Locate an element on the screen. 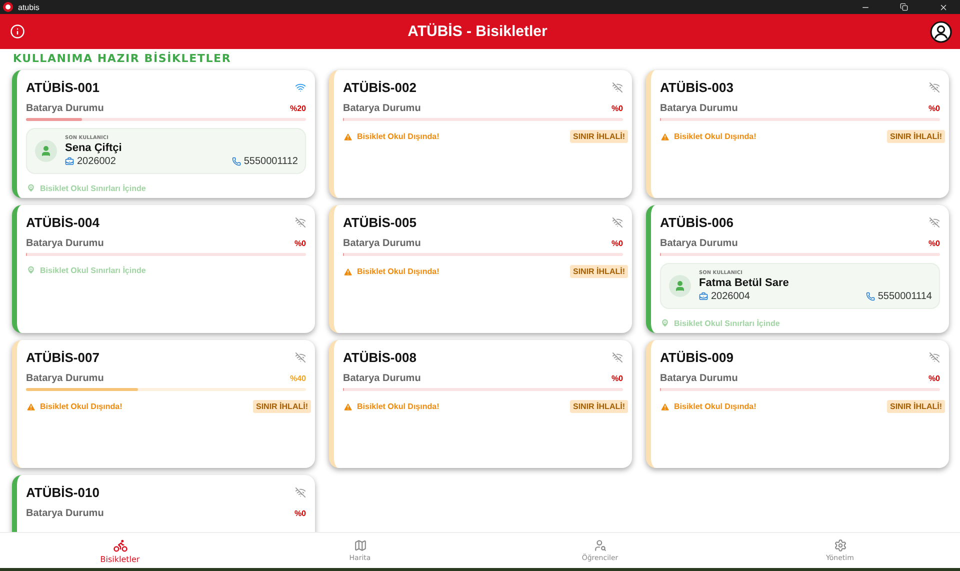 Image resolution: width=960 pixels, height=571 pixels. bike-name: ATÜBİS-007 is located at coordinates (63, 357).